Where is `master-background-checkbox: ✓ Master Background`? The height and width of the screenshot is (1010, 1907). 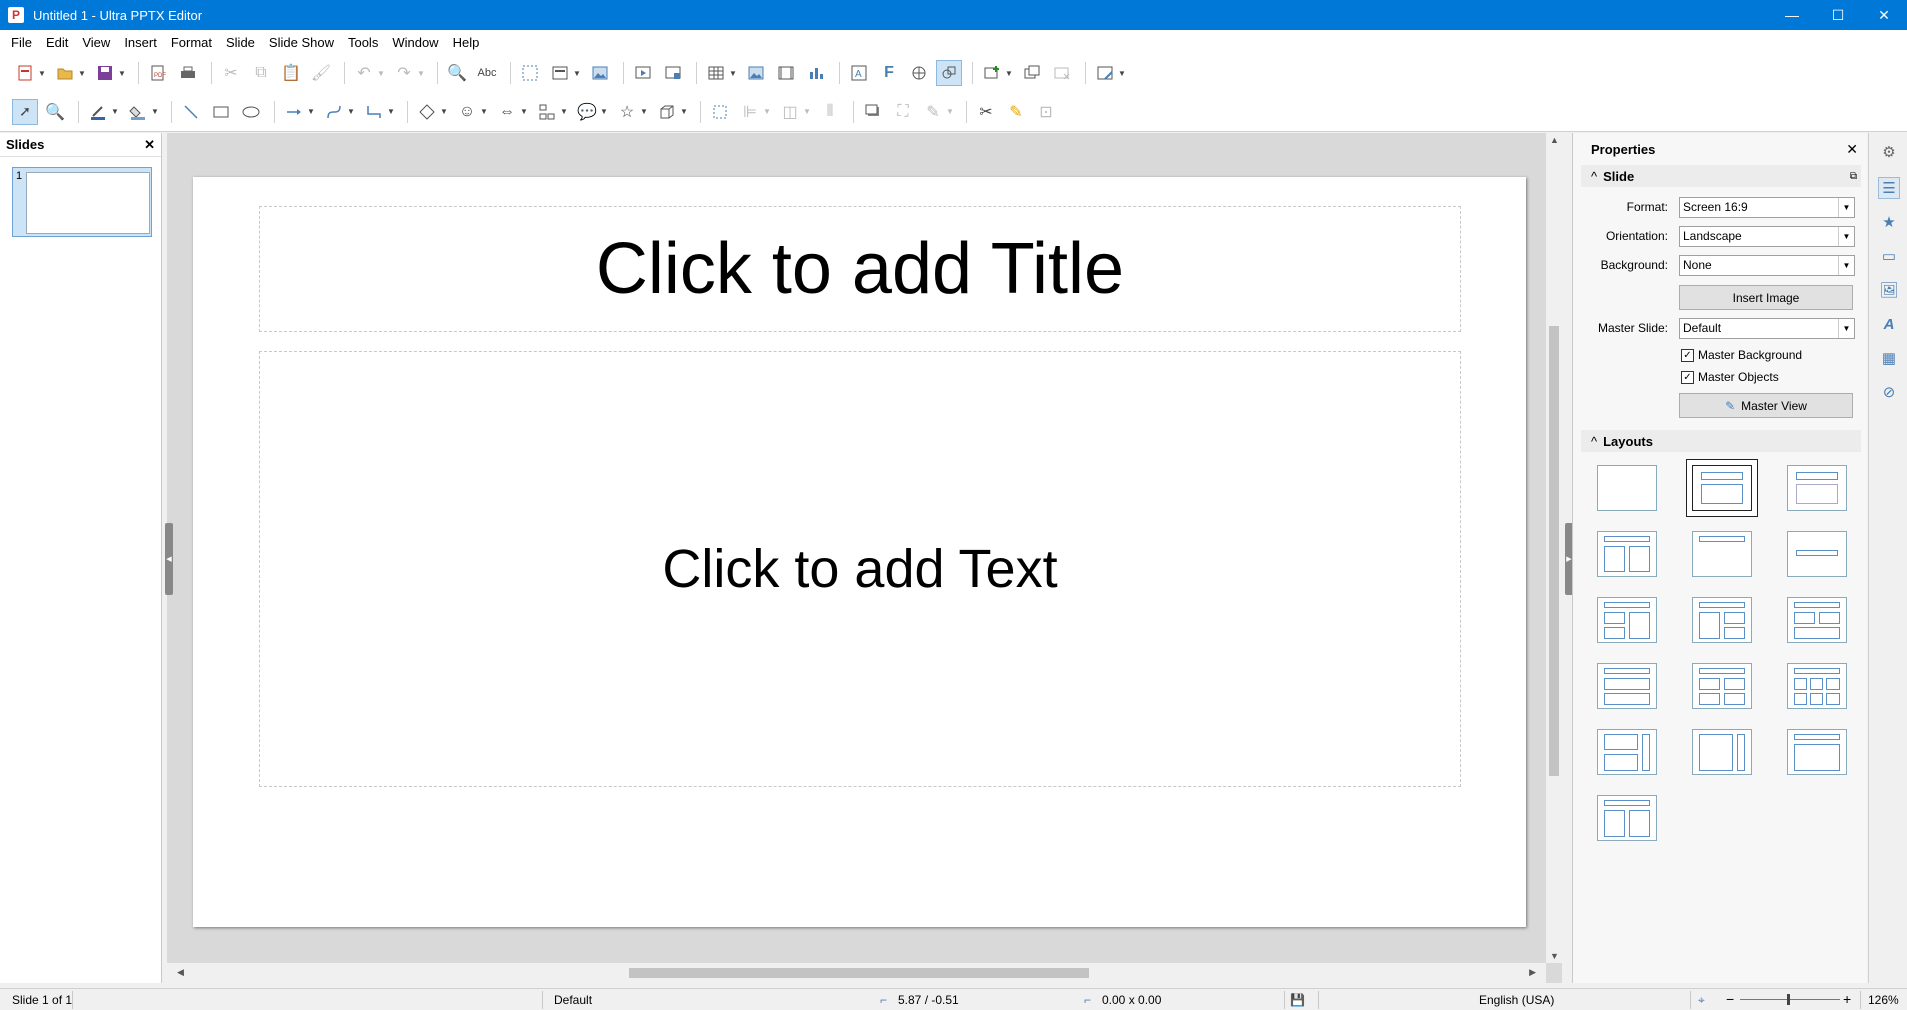 master-background-checkbox: ✓ Master Background is located at coordinates (1741, 355).